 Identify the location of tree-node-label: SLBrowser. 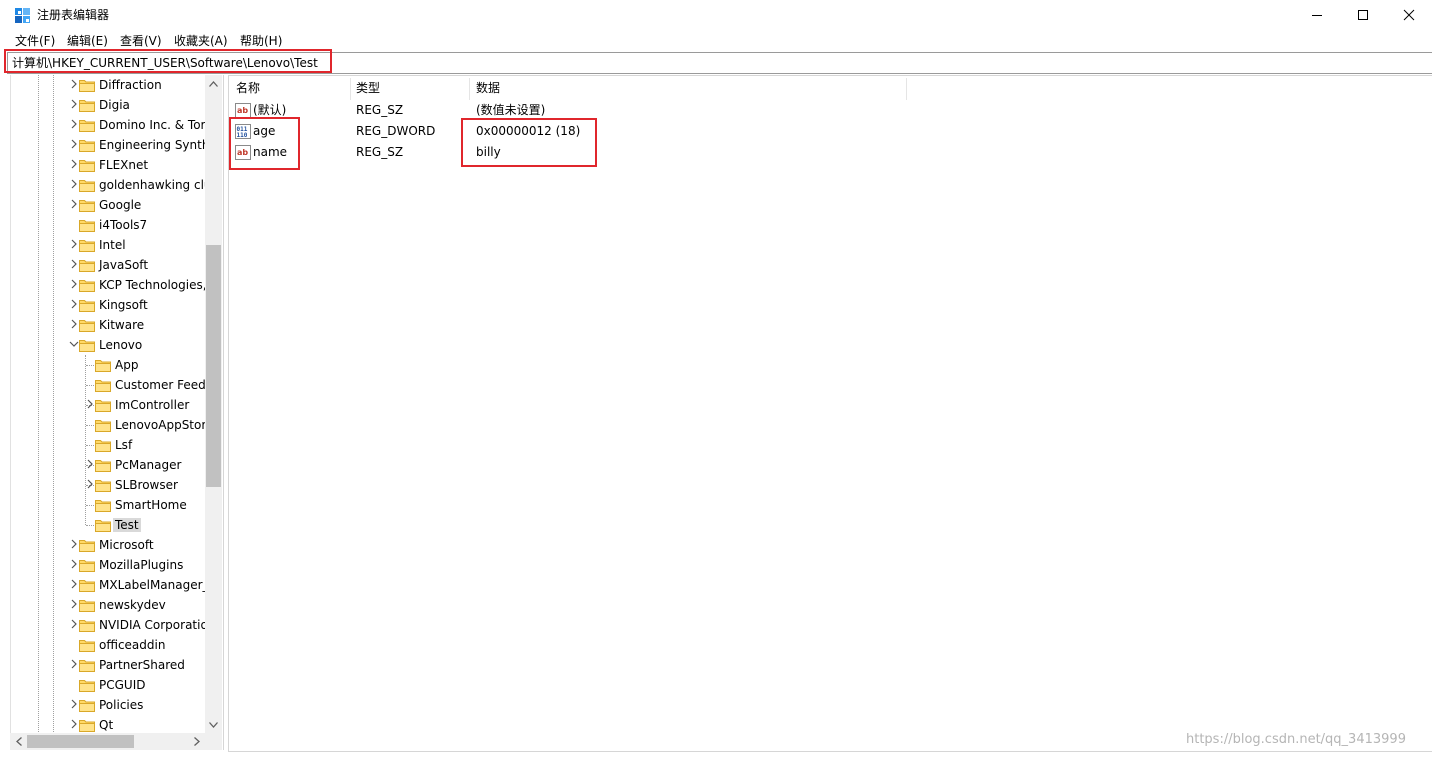
(146, 485).